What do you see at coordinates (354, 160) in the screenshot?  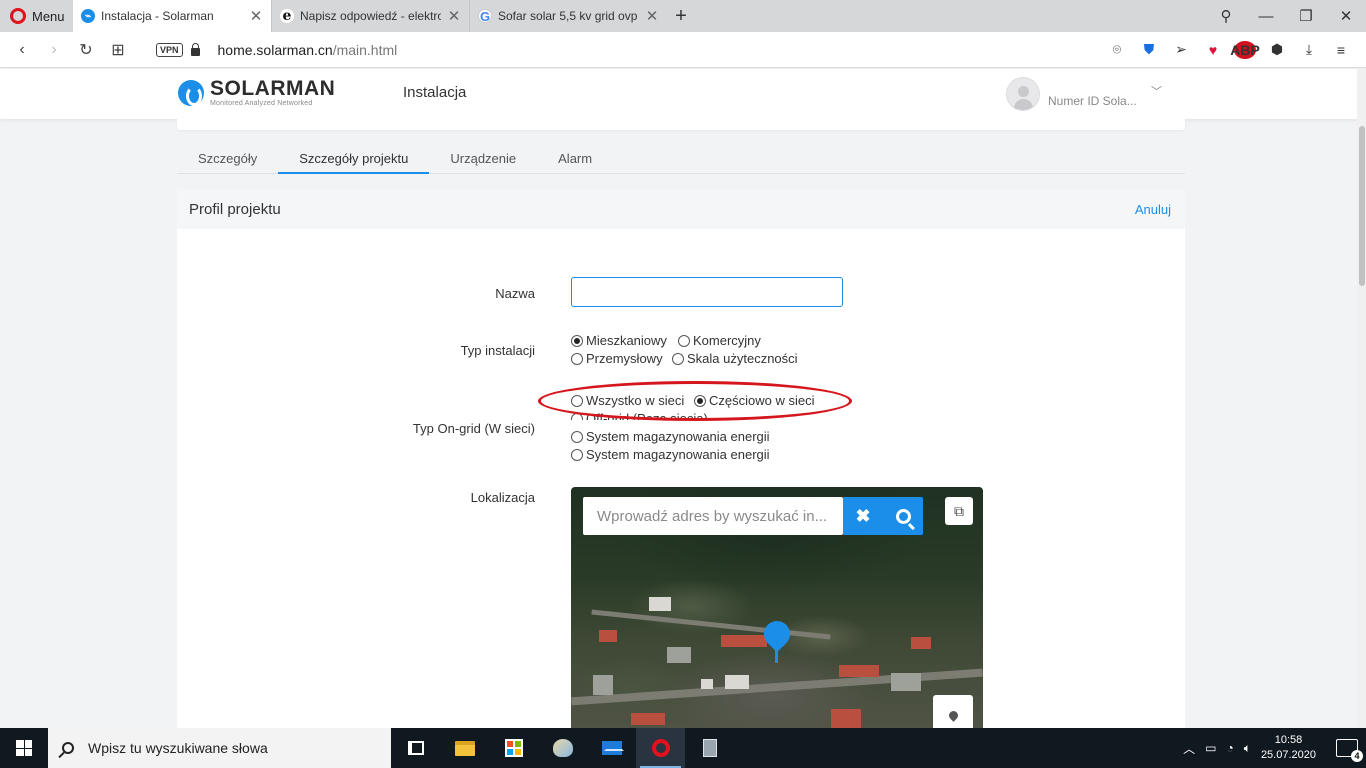 I see `tab-project-details: Szczegóły projektu` at bounding box center [354, 160].